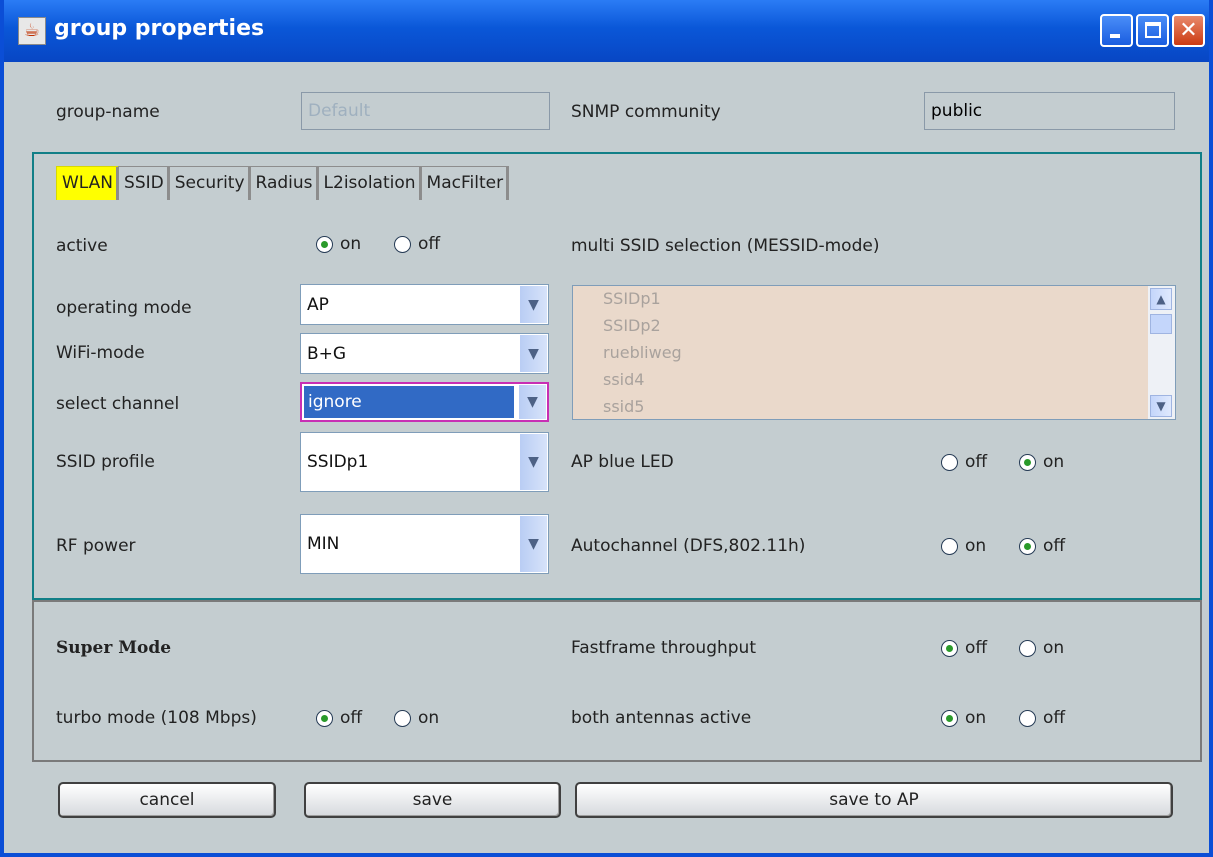 The image size is (1213, 857). Describe the element at coordinates (409, 402) in the screenshot. I see `select-value: ignore` at that location.